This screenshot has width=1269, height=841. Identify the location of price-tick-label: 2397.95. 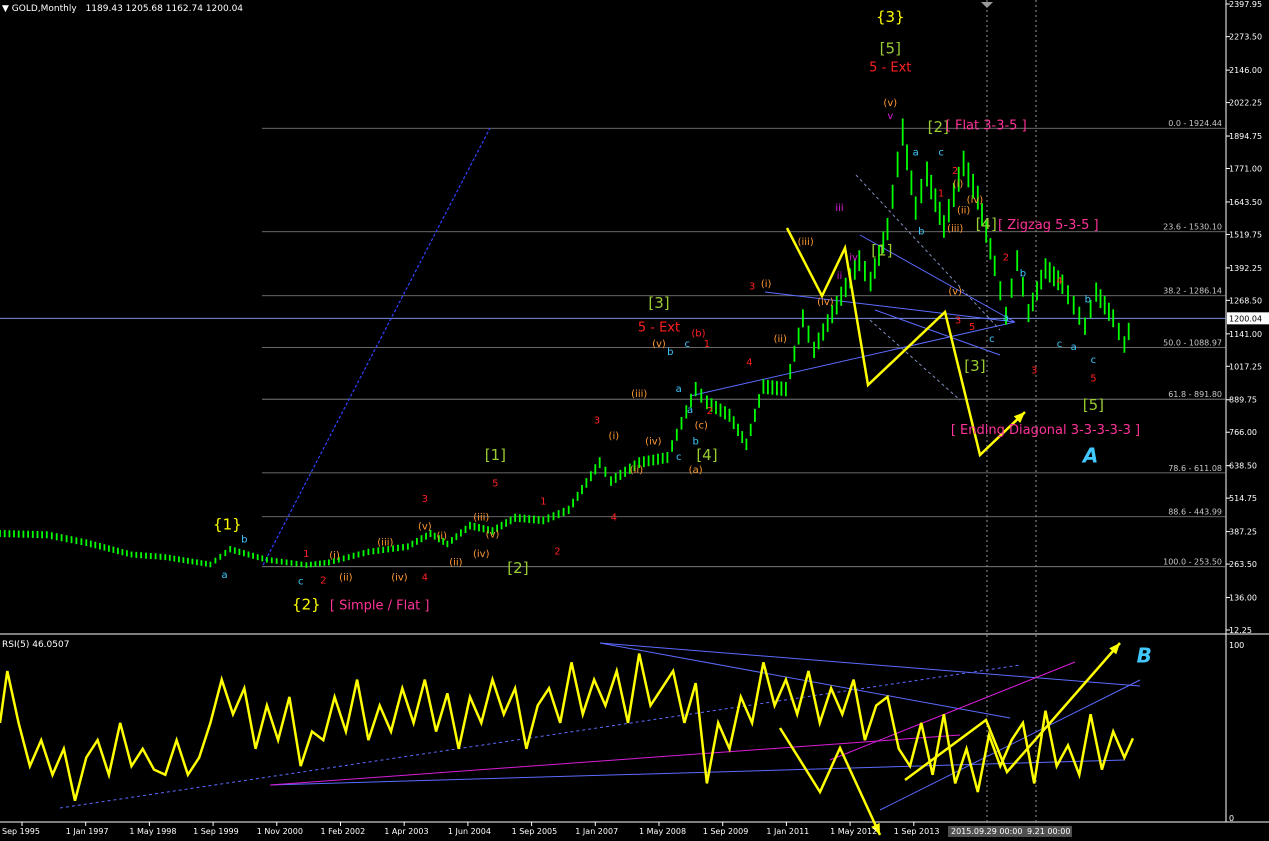
(1245, 4).